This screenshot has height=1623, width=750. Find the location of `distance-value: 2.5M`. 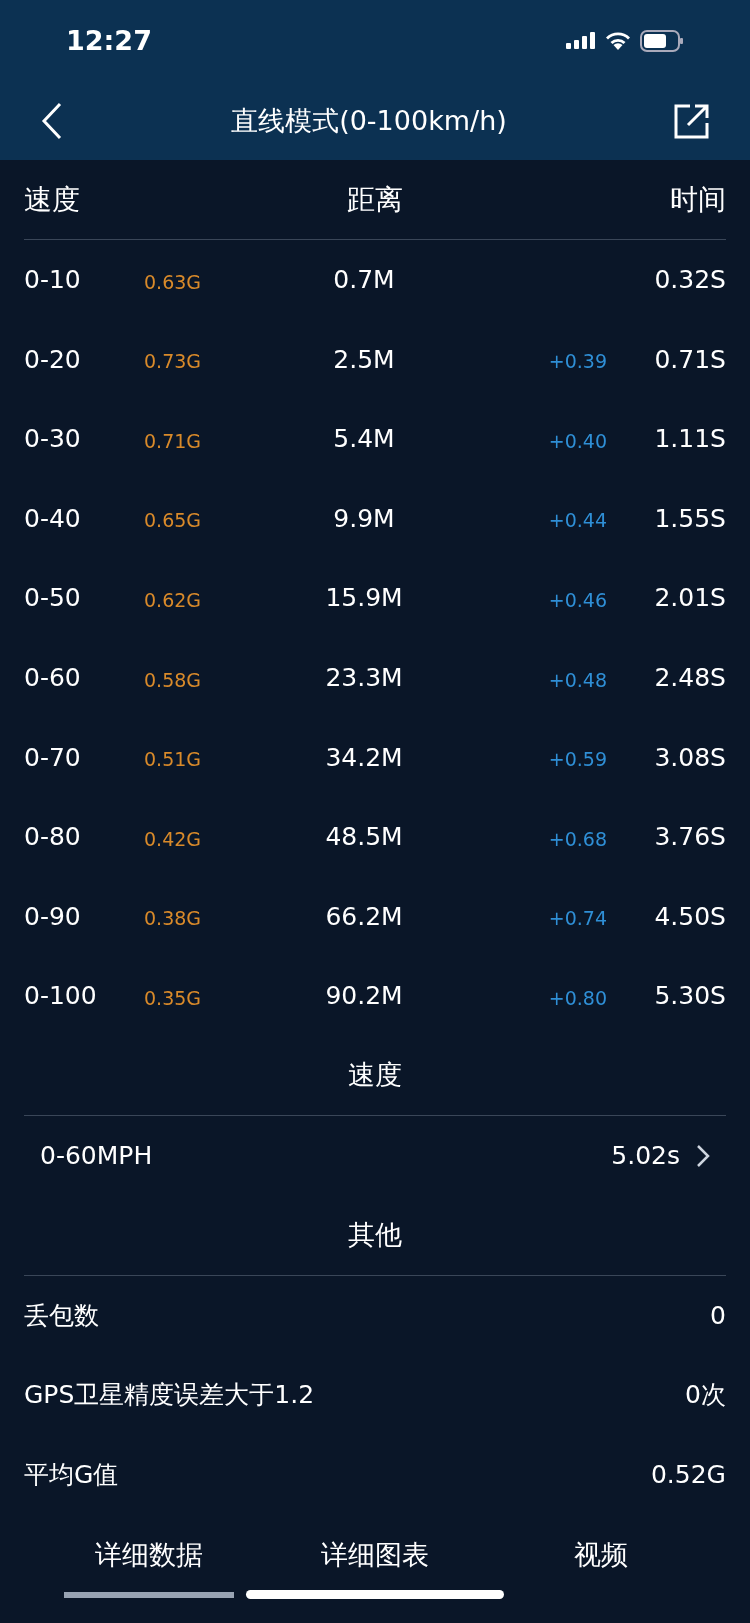

distance-value: 2.5M is located at coordinates (364, 359).